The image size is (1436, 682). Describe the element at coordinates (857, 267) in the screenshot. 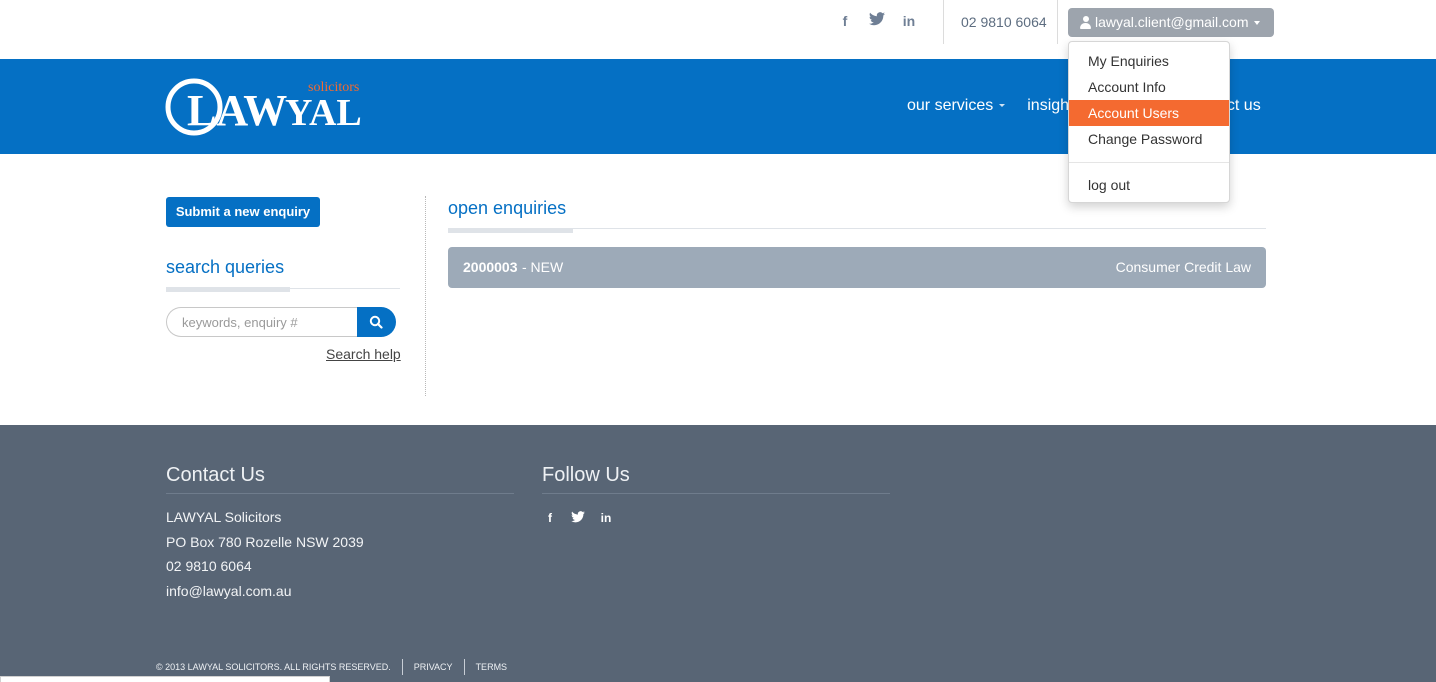

I see `enquiry-row: 2000003 - NEW Consumer Credit Law` at that location.